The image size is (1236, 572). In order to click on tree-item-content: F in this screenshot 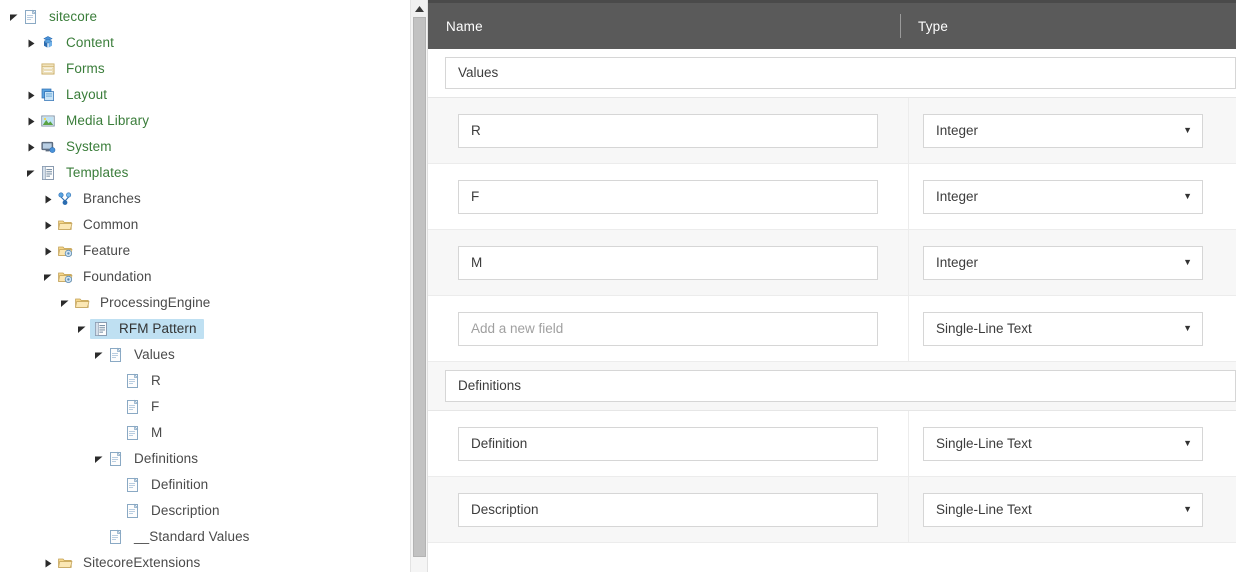, I will do `click(143, 407)`.